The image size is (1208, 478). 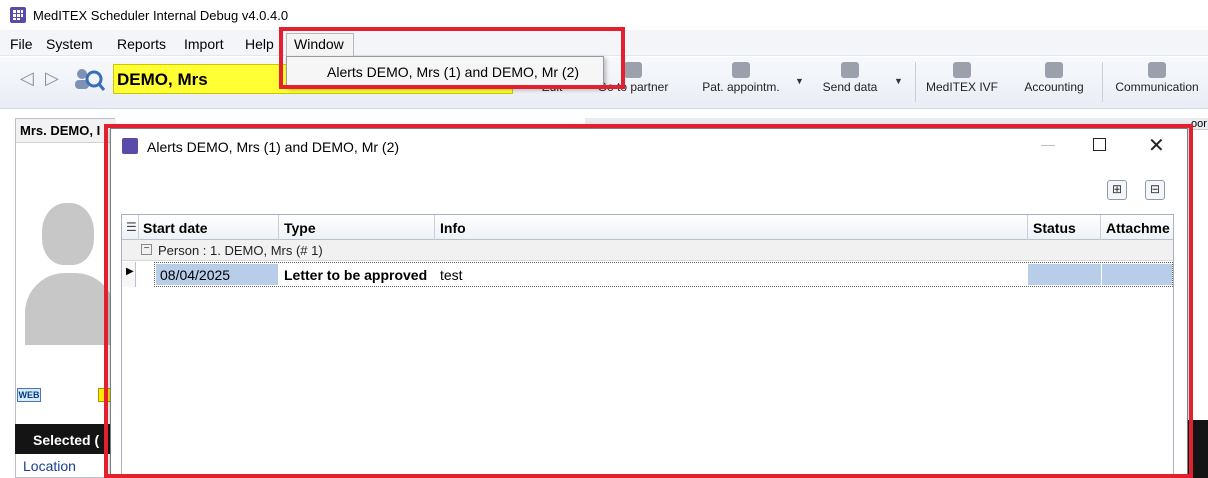 What do you see at coordinates (1157, 70) in the screenshot?
I see `communication-icon` at bounding box center [1157, 70].